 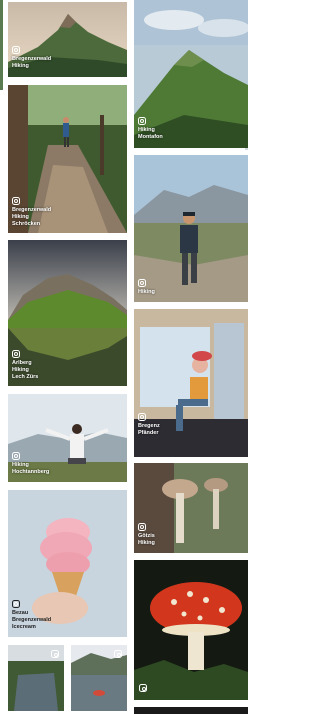 I want to click on post-tile-fly-agaric, so click(x=191, y=630).